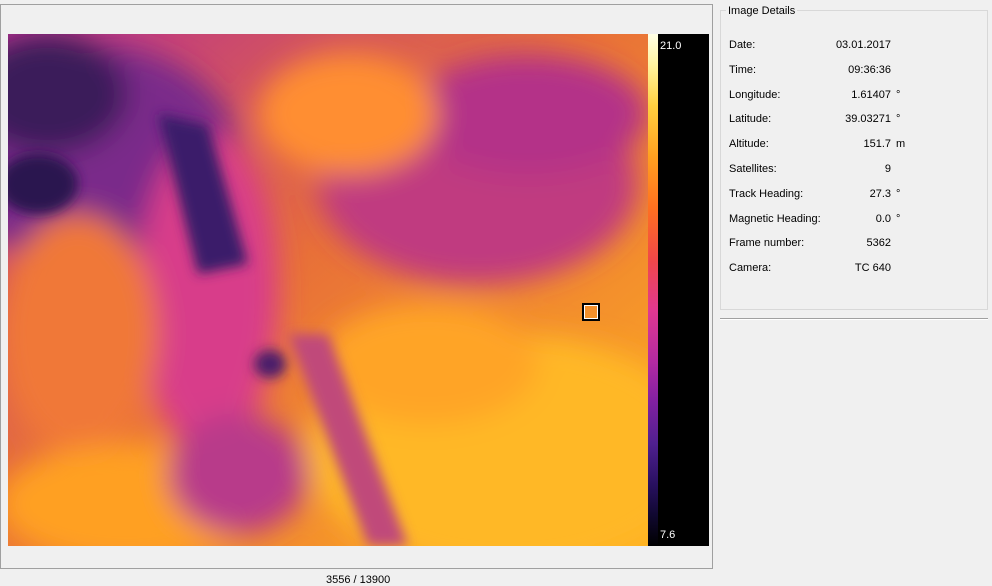 The width and height of the screenshot is (992, 586). What do you see at coordinates (871, 95) in the screenshot?
I see `detail-value: 1.61407` at bounding box center [871, 95].